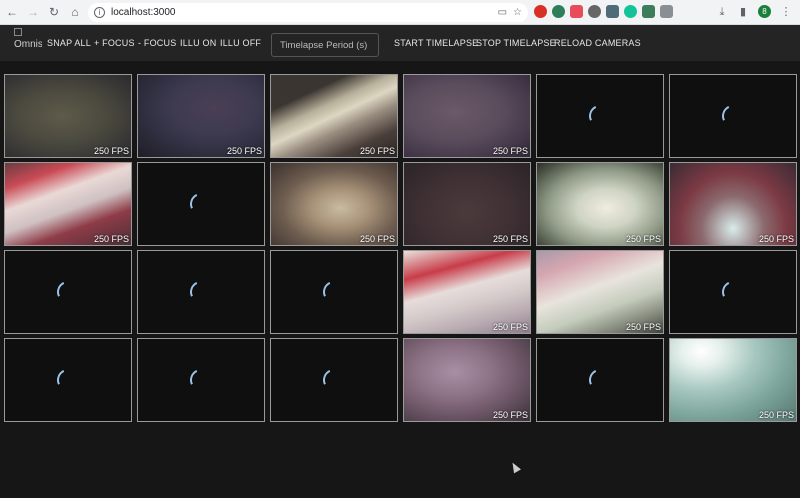 The height and width of the screenshot is (498, 800). I want to click on extension-box-icon, so click(612, 11).